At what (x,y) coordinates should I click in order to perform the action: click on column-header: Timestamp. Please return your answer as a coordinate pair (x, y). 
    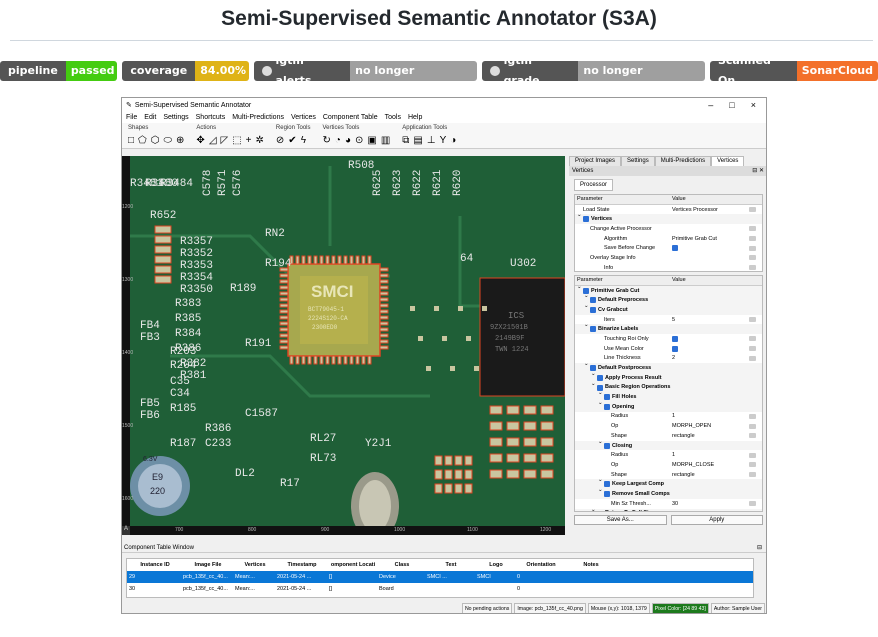
    Looking at the image, I should click on (301, 565).